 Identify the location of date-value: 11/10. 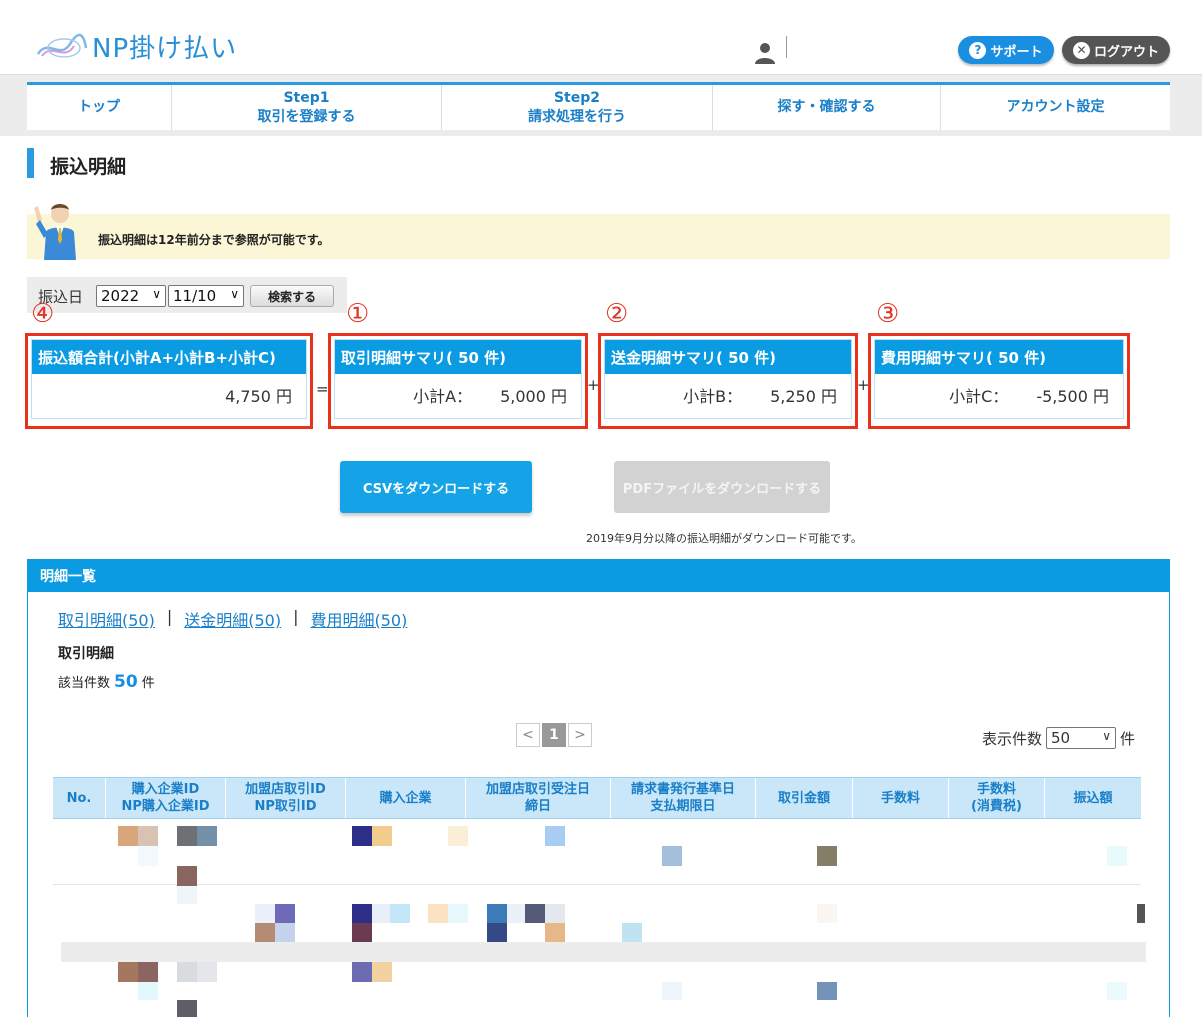
(195, 296).